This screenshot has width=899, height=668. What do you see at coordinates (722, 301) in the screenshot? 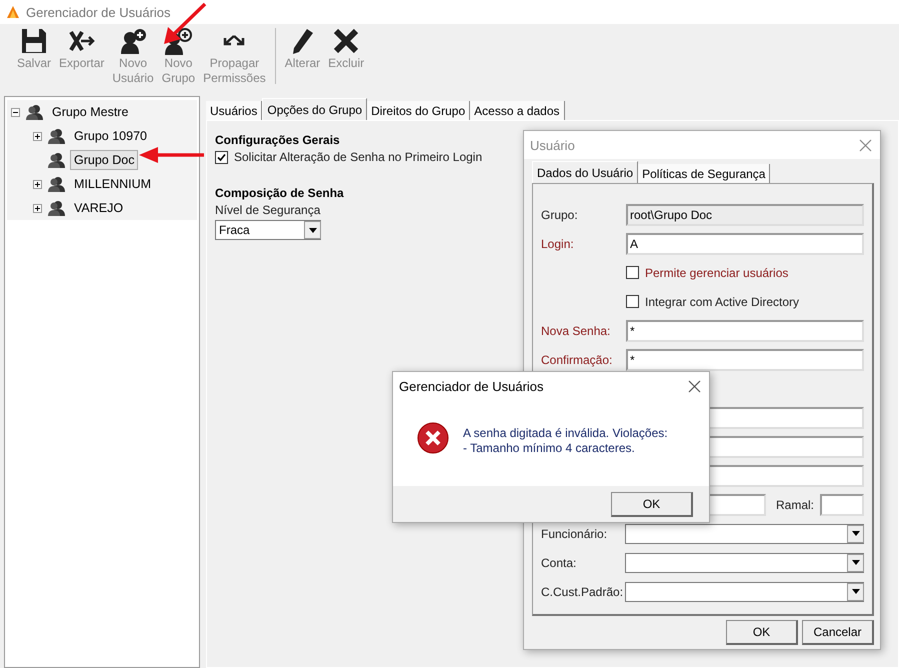
I see `checkbox-label: Integrar com Active Directory` at bounding box center [722, 301].